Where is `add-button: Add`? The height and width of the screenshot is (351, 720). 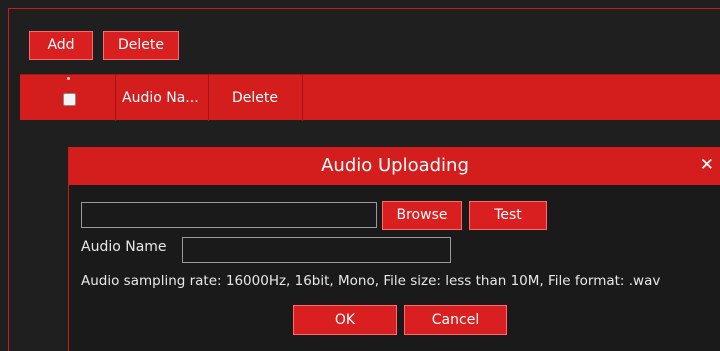
add-button: Add is located at coordinates (61, 45).